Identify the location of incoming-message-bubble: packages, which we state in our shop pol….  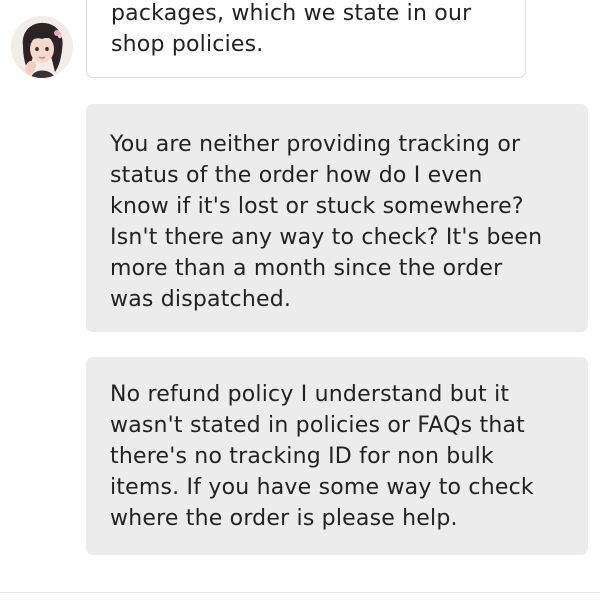
(306, 39).